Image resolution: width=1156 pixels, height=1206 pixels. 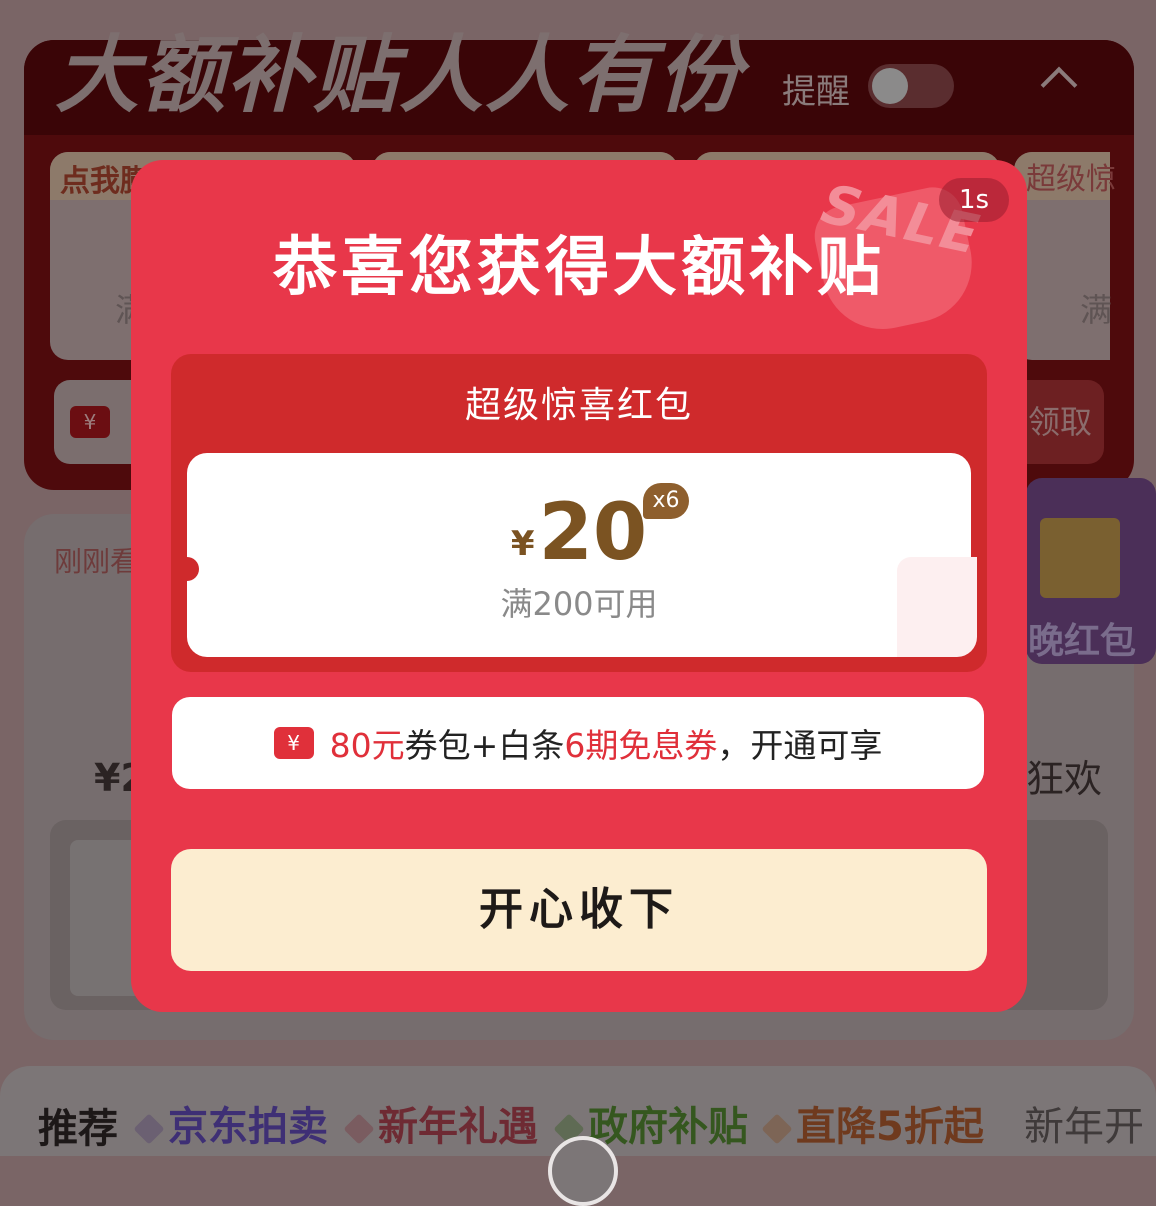 I want to click on benefit-text: ，开通可享, so click(x=800, y=745).